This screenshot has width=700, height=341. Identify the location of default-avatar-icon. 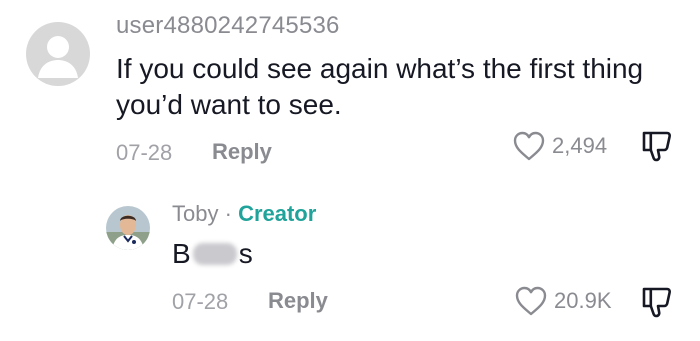
(58, 57).